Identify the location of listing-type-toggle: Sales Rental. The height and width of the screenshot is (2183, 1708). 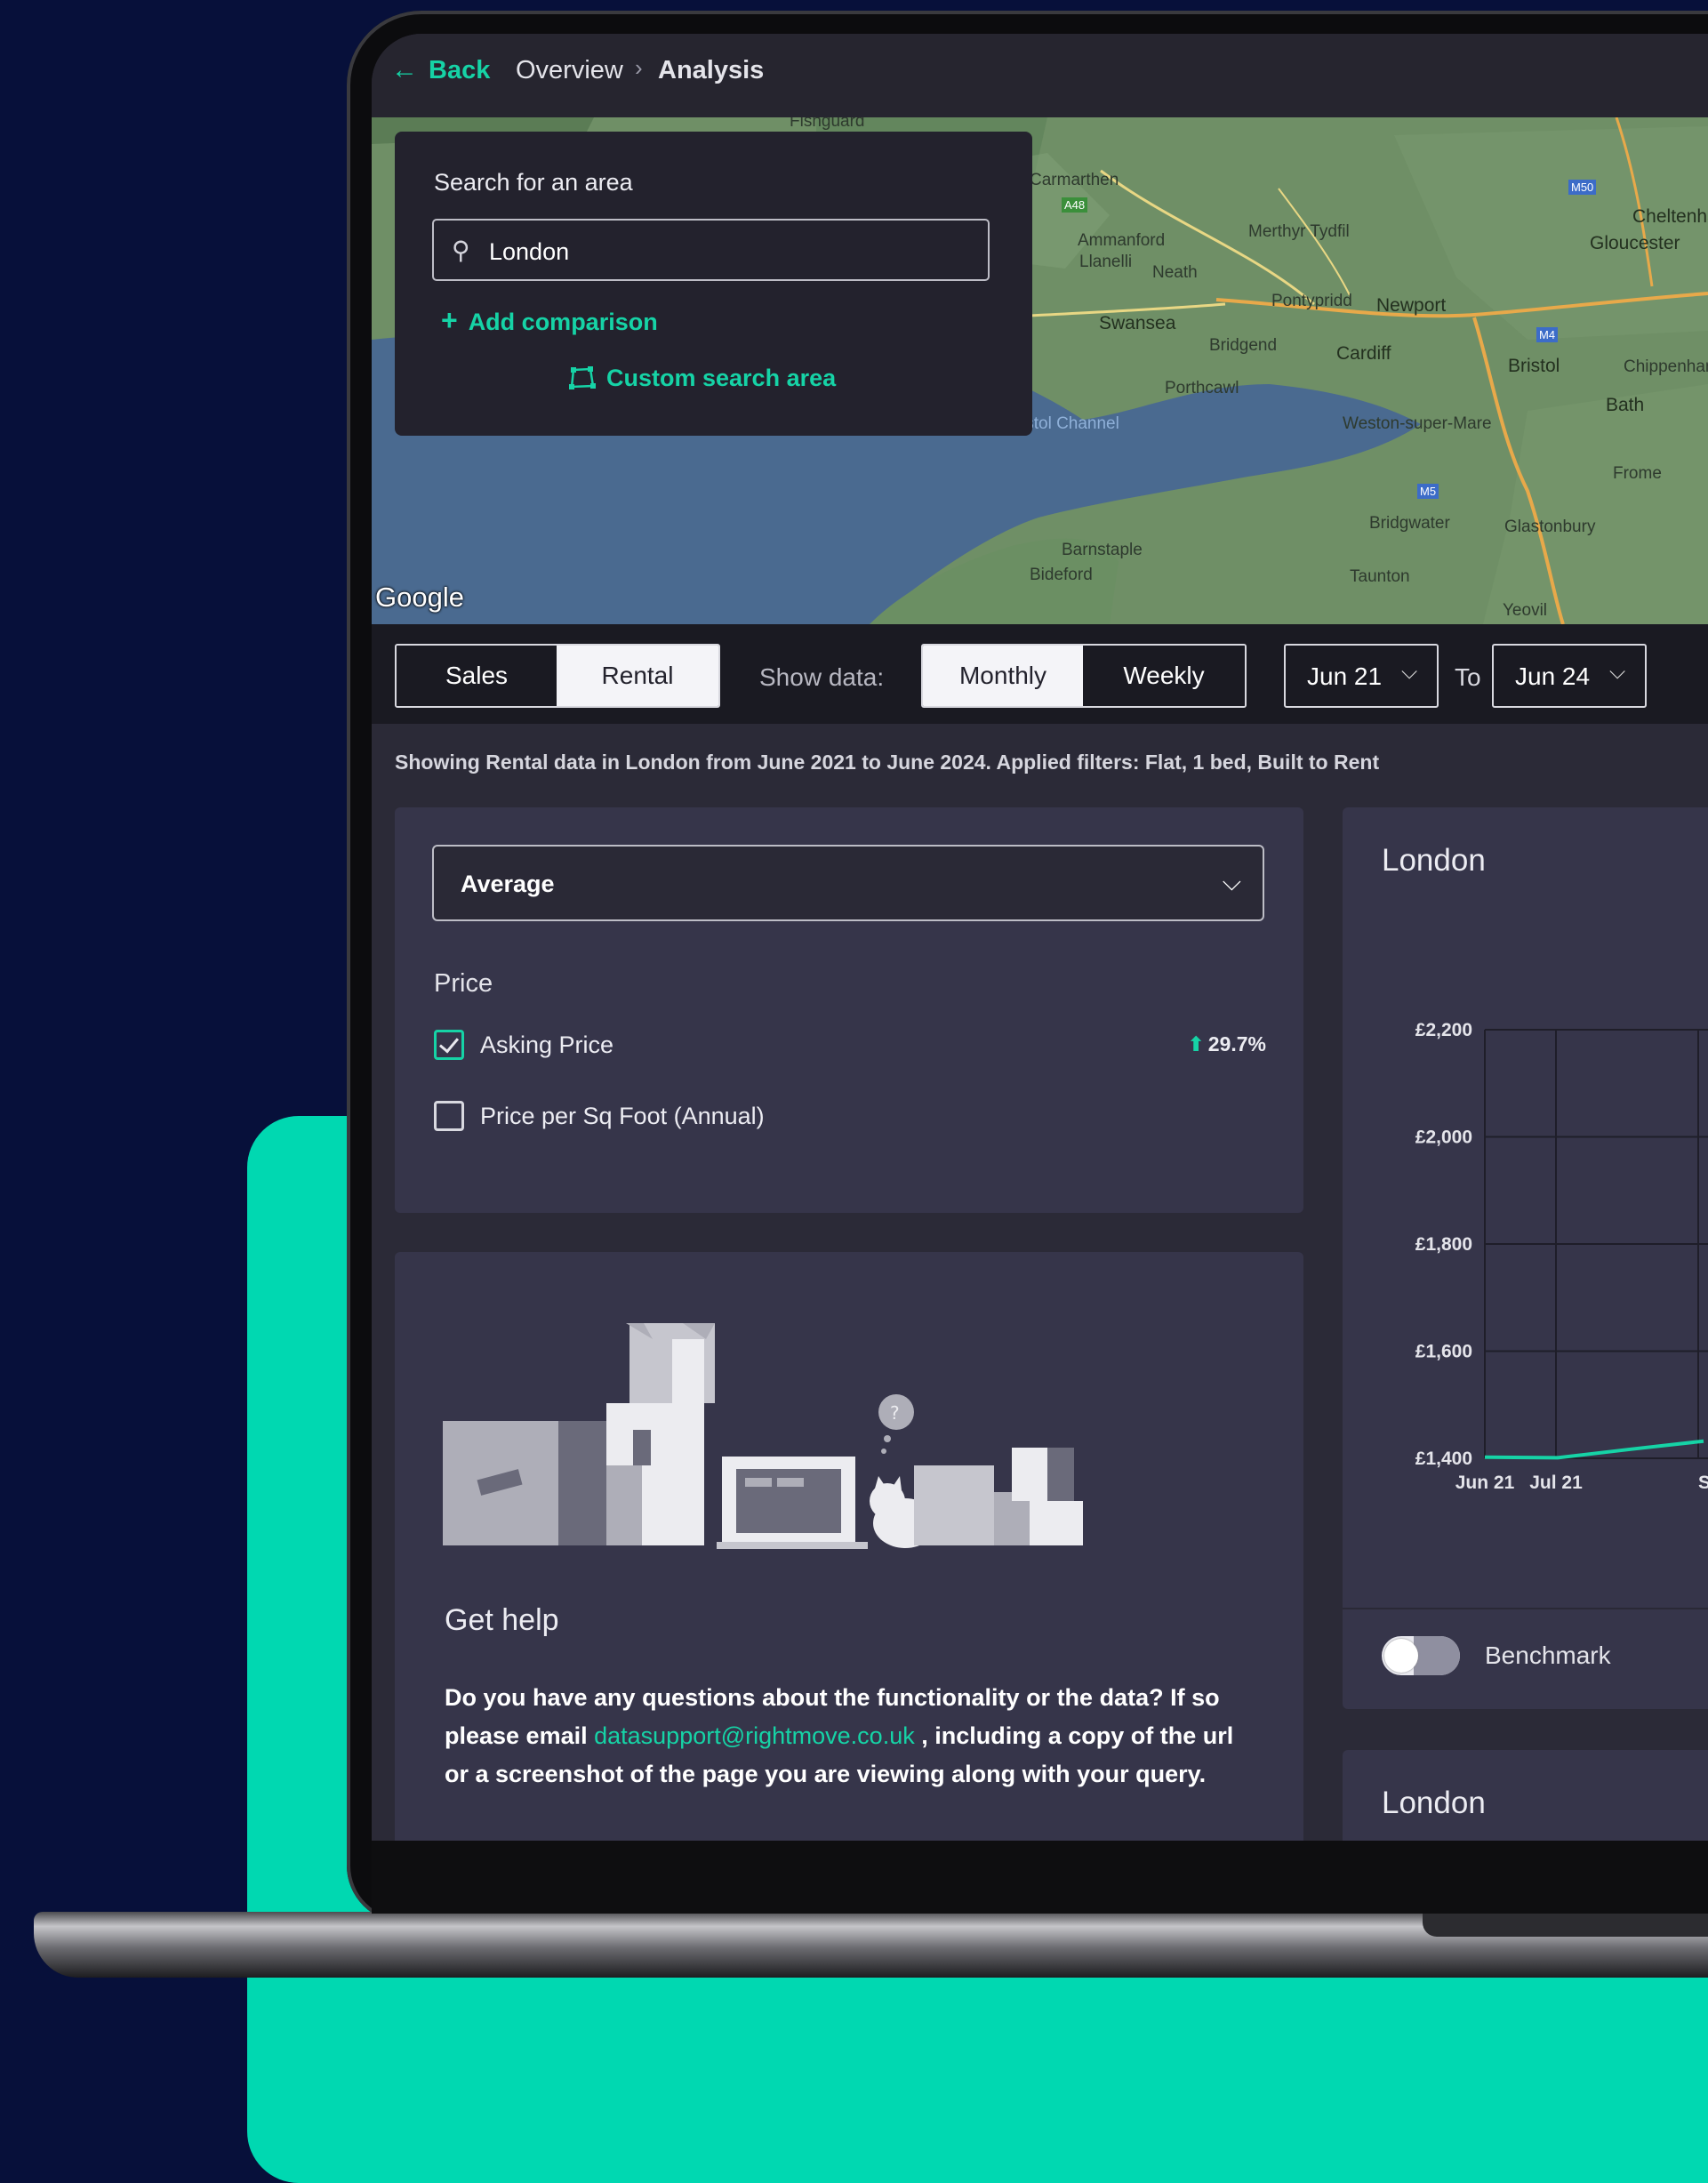
(557, 676).